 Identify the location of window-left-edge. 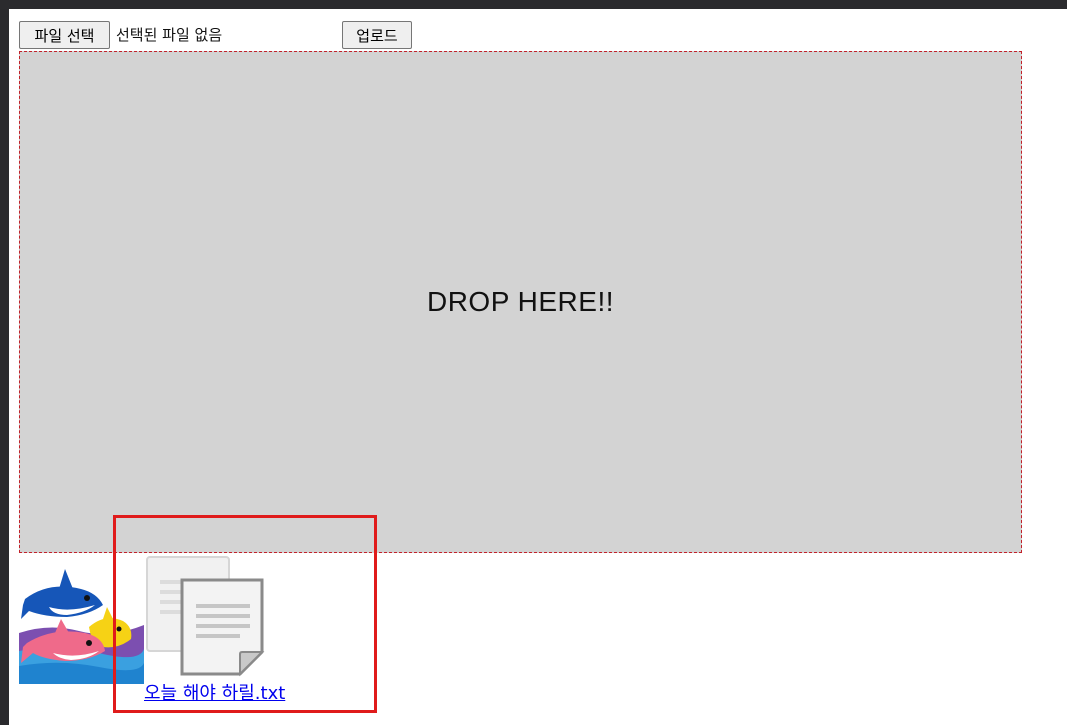
(4, 367).